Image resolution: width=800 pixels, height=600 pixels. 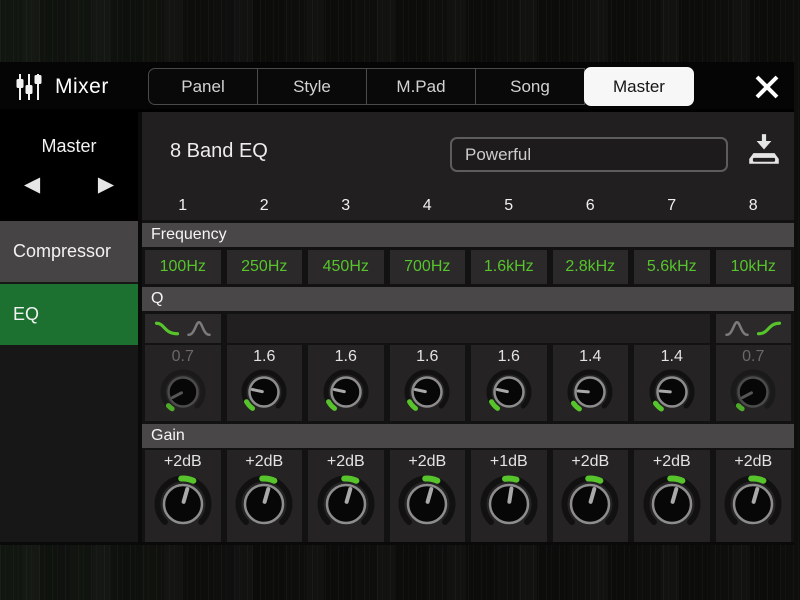 I want to click on page-title: 8 Band EQ, so click(x=219, y=151).